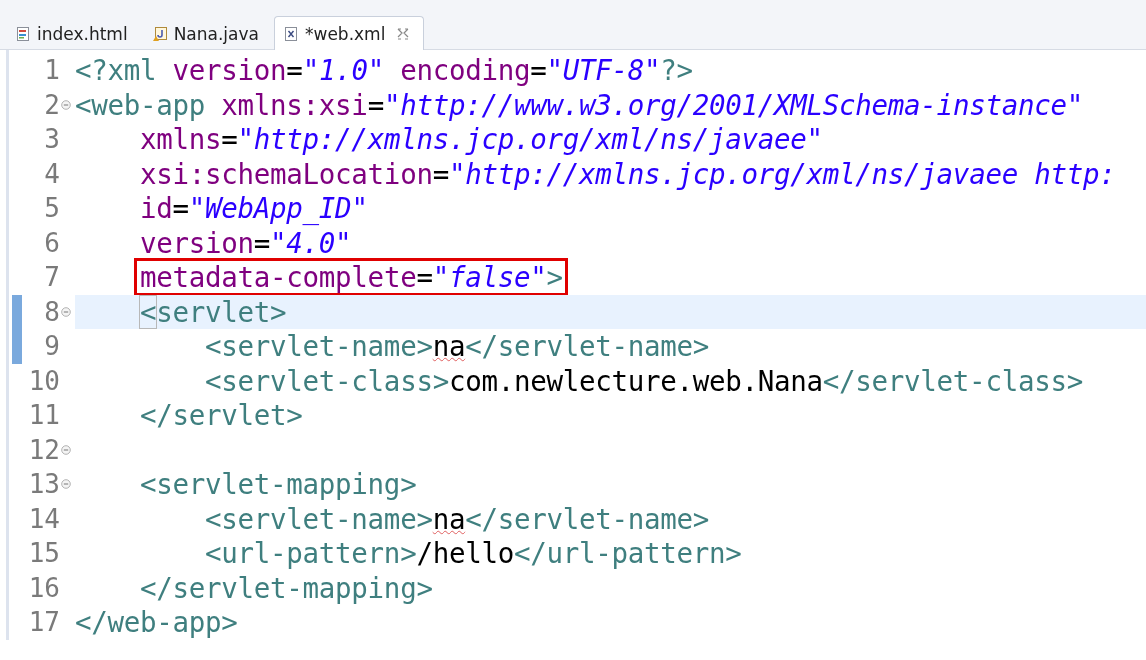  I want to click on close-icon, so click(403, 33).